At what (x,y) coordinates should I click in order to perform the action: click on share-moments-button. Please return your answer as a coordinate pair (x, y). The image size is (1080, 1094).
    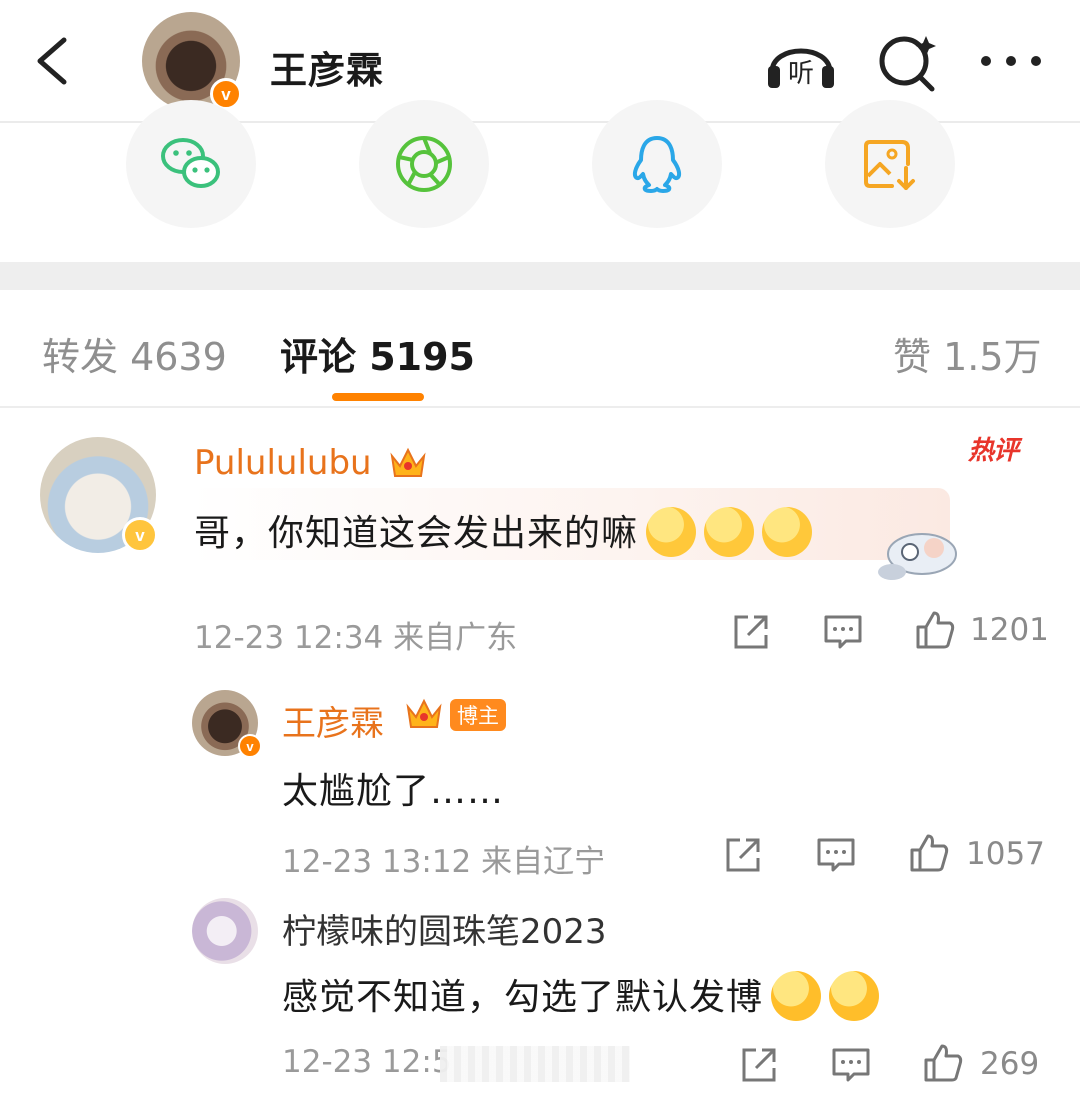
    Looking at the image, I should click on (424, 164).